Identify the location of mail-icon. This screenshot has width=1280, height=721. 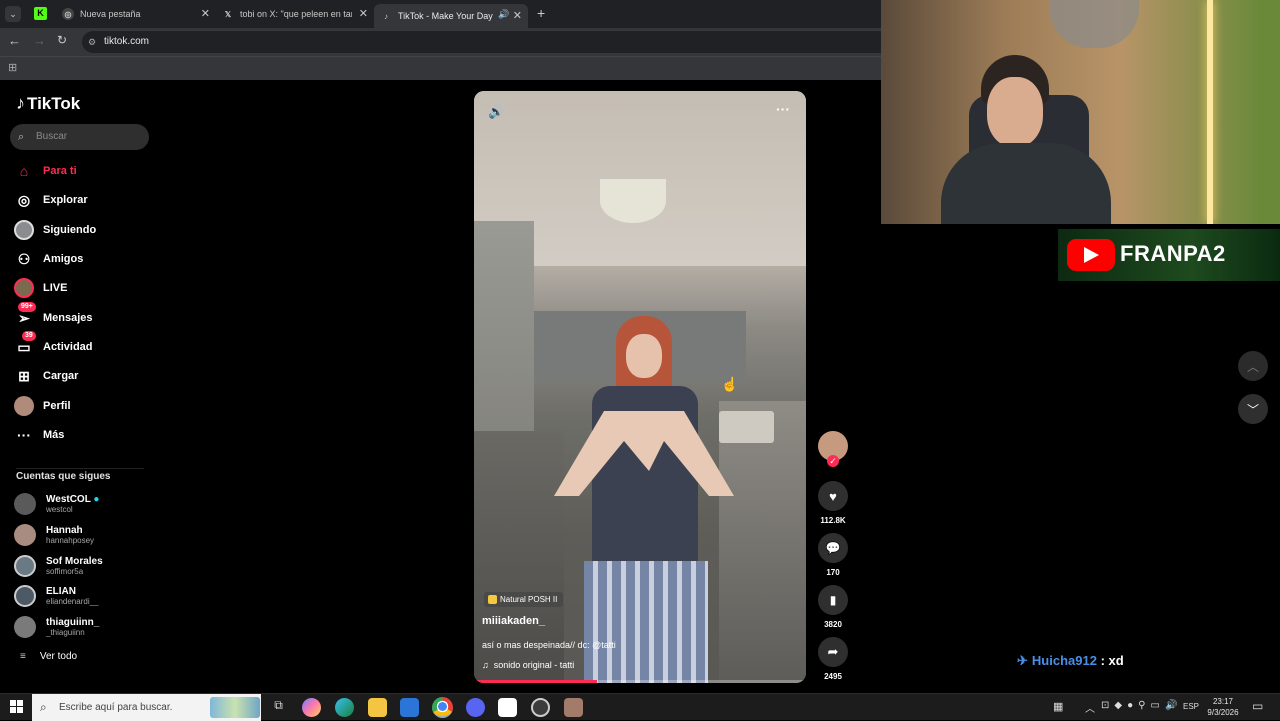
(409, 707).